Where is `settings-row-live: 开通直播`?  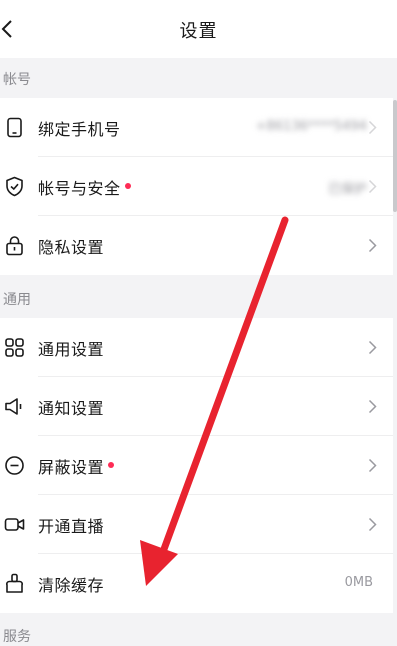
settings-row-live: 开通直播 is located at coordinates (196, 524).